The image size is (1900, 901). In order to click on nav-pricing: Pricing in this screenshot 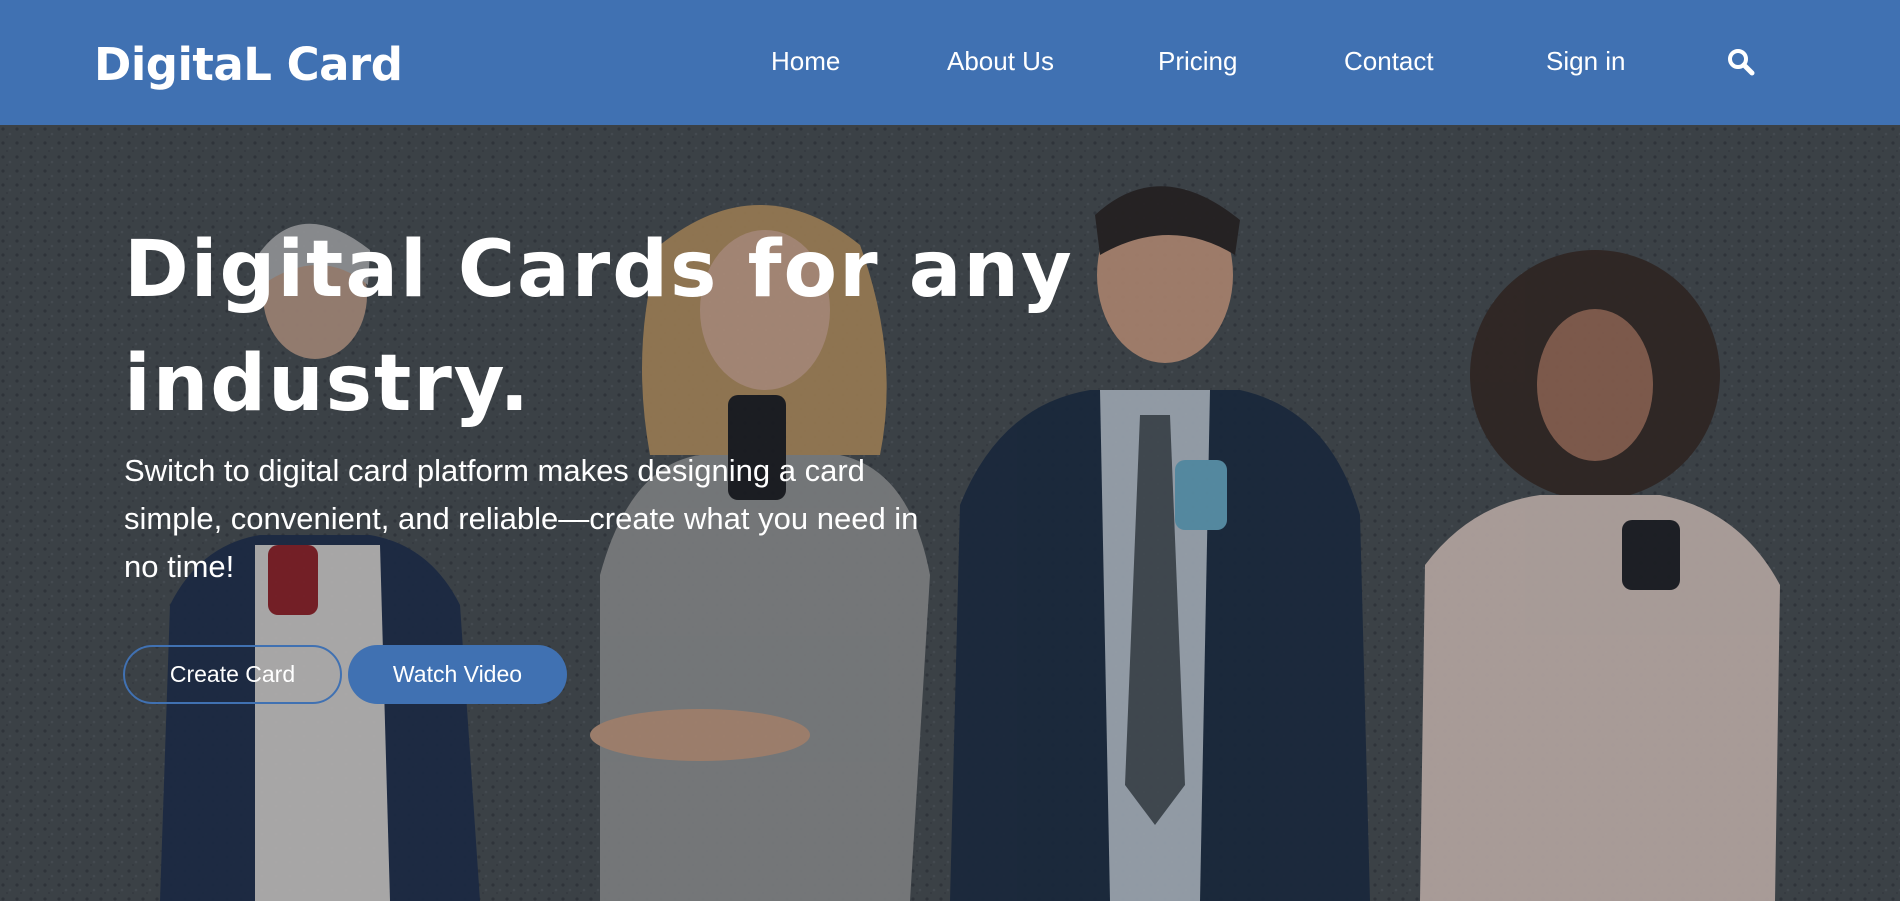, I will do `click(1197, 61)`.